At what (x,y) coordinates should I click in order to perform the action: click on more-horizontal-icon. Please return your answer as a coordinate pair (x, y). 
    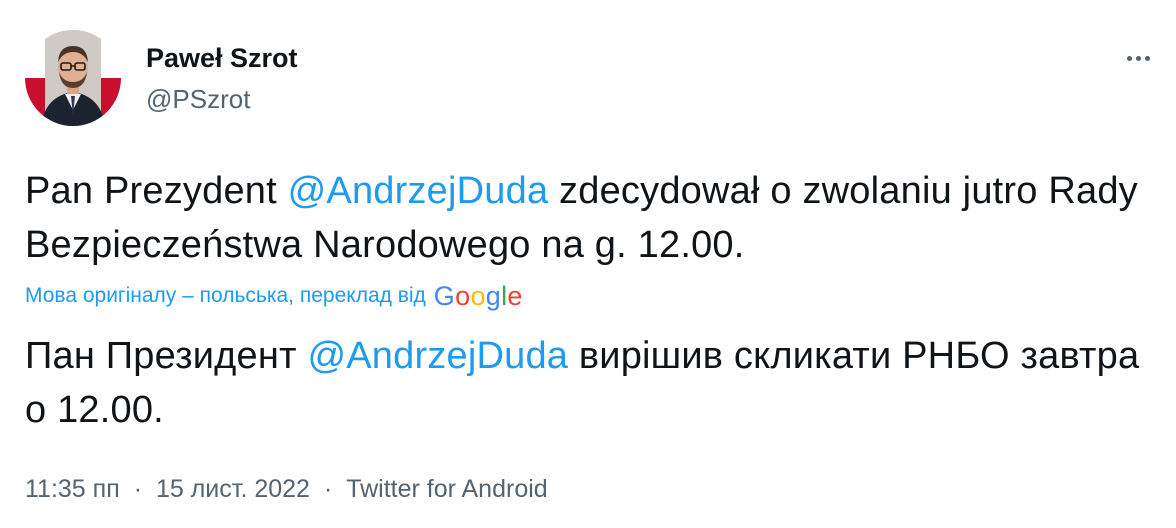
    Looking at the image, I should click on (1129, 58).